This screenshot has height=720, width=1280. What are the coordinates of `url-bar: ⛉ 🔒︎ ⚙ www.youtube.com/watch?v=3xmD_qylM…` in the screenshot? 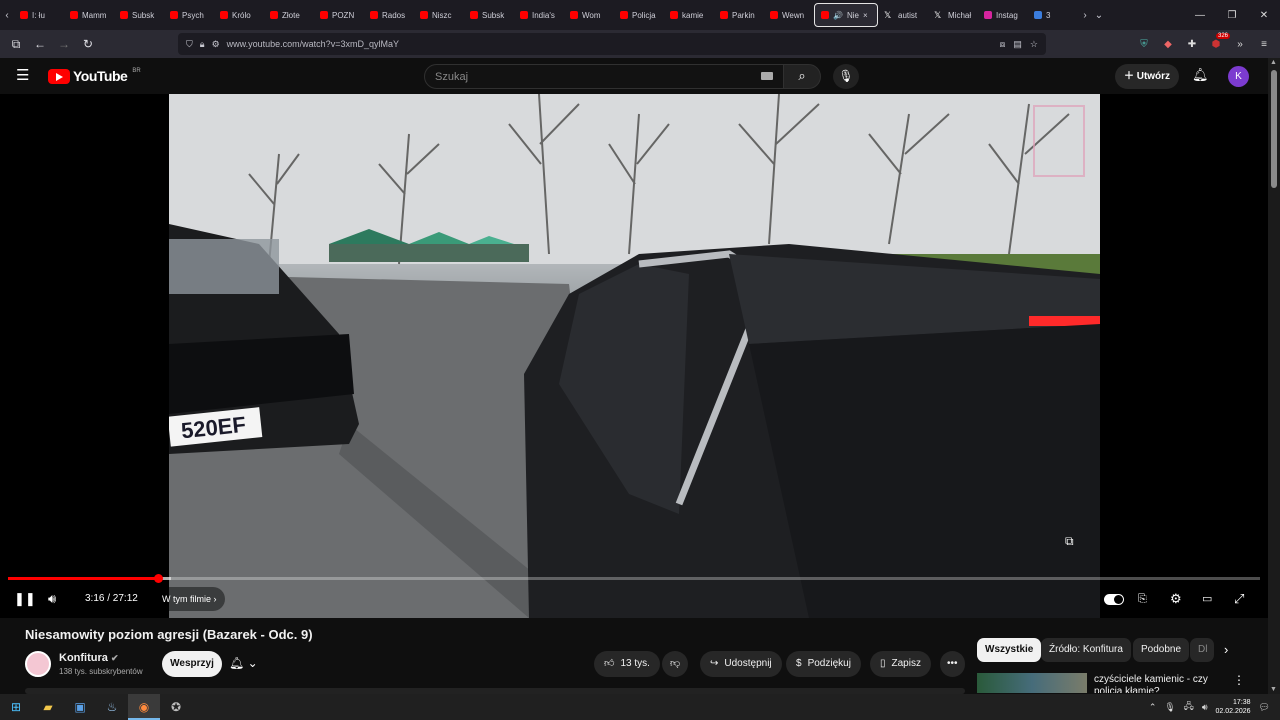 It's located at (612, 44).